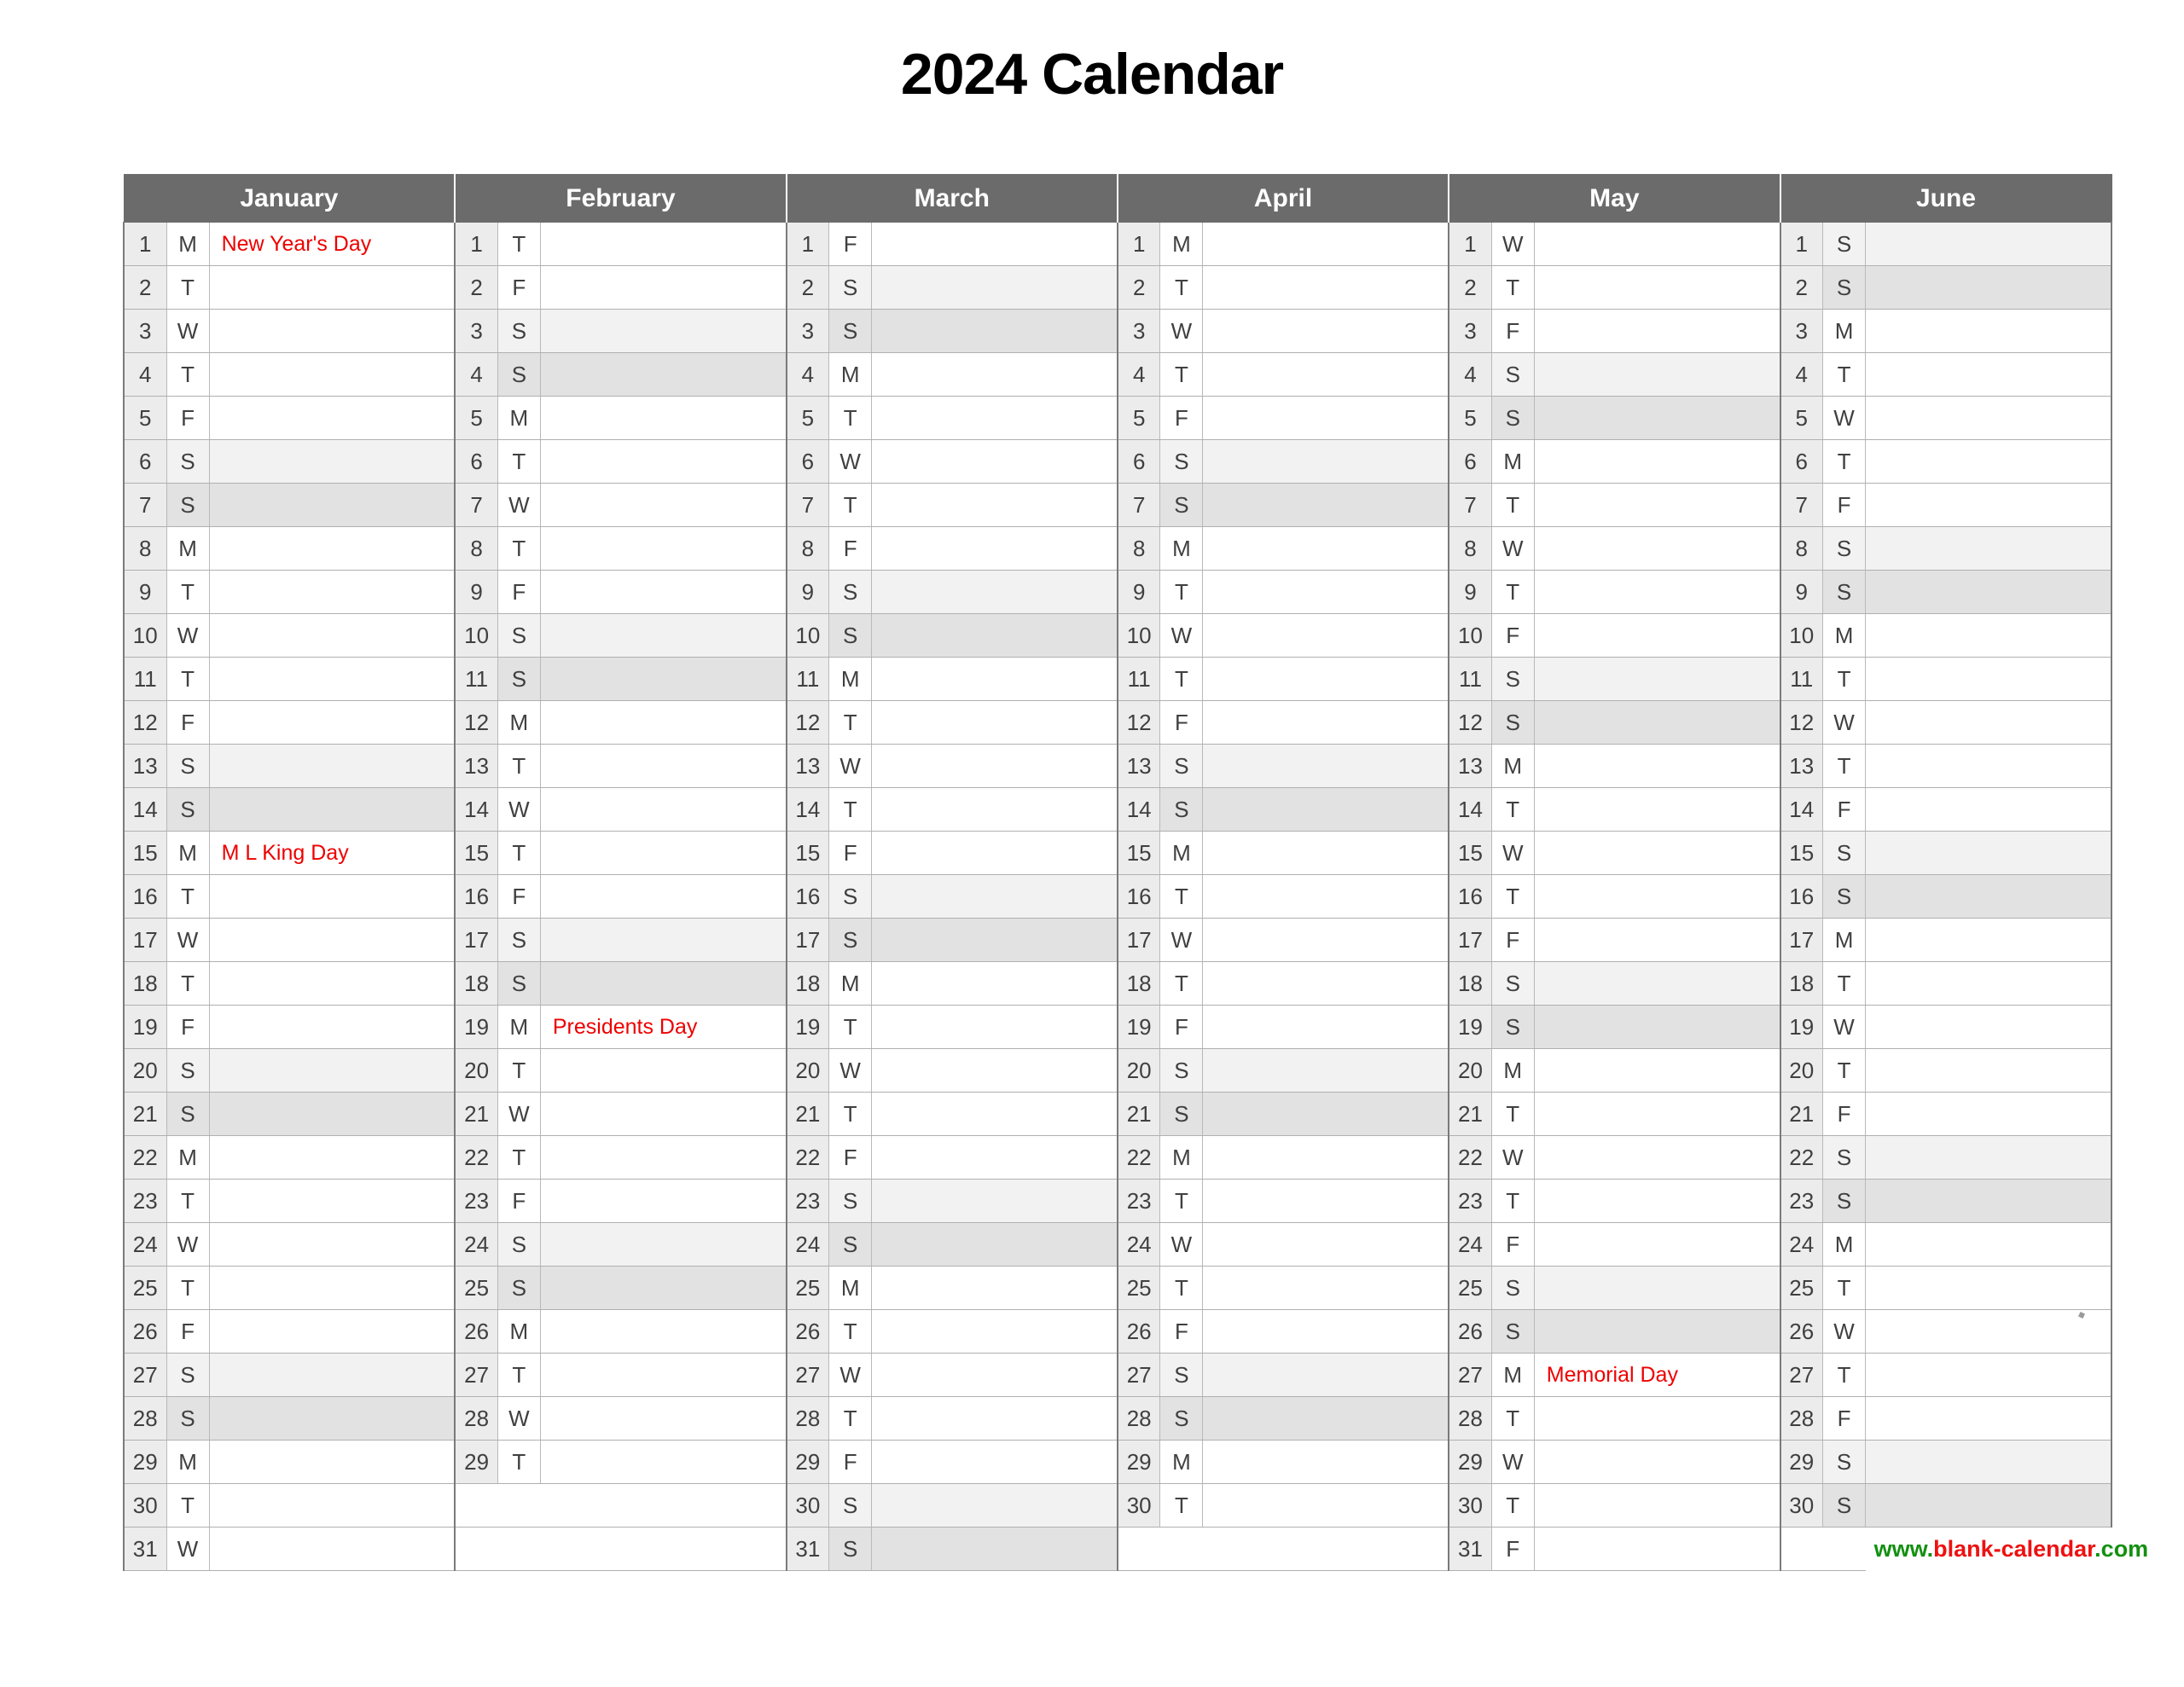  What do you see at coordinates (1657, 1375) in the screenshot?
I see `holiday-label: Memorial Day` at bounding box center [1657, 1375].